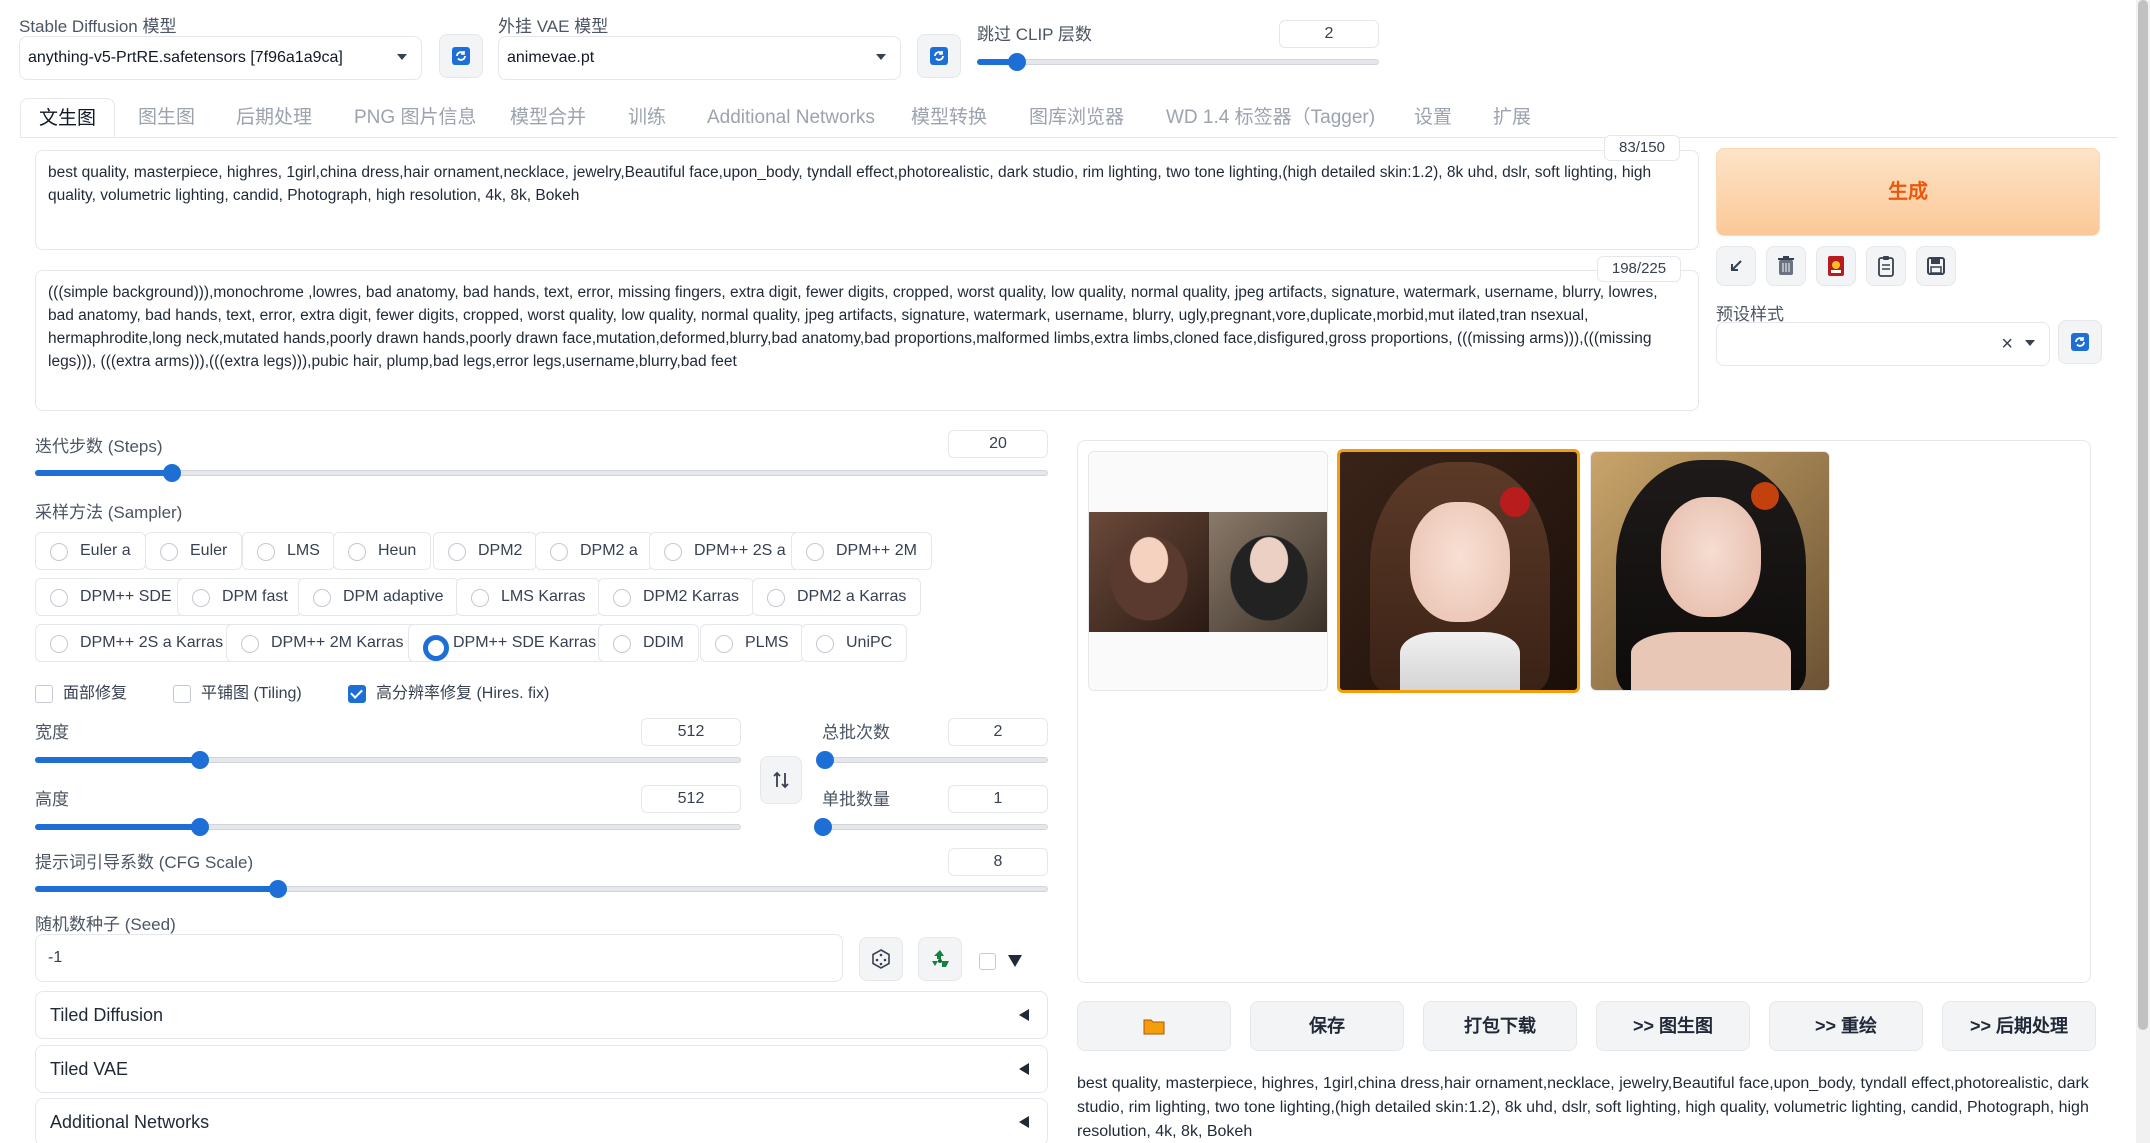 This screenshot has height=1143, width=2150. What do you see at coordinates (1069, 137) in the screenshot?
I see `tab-divider` at bounding box center [1069, 137].